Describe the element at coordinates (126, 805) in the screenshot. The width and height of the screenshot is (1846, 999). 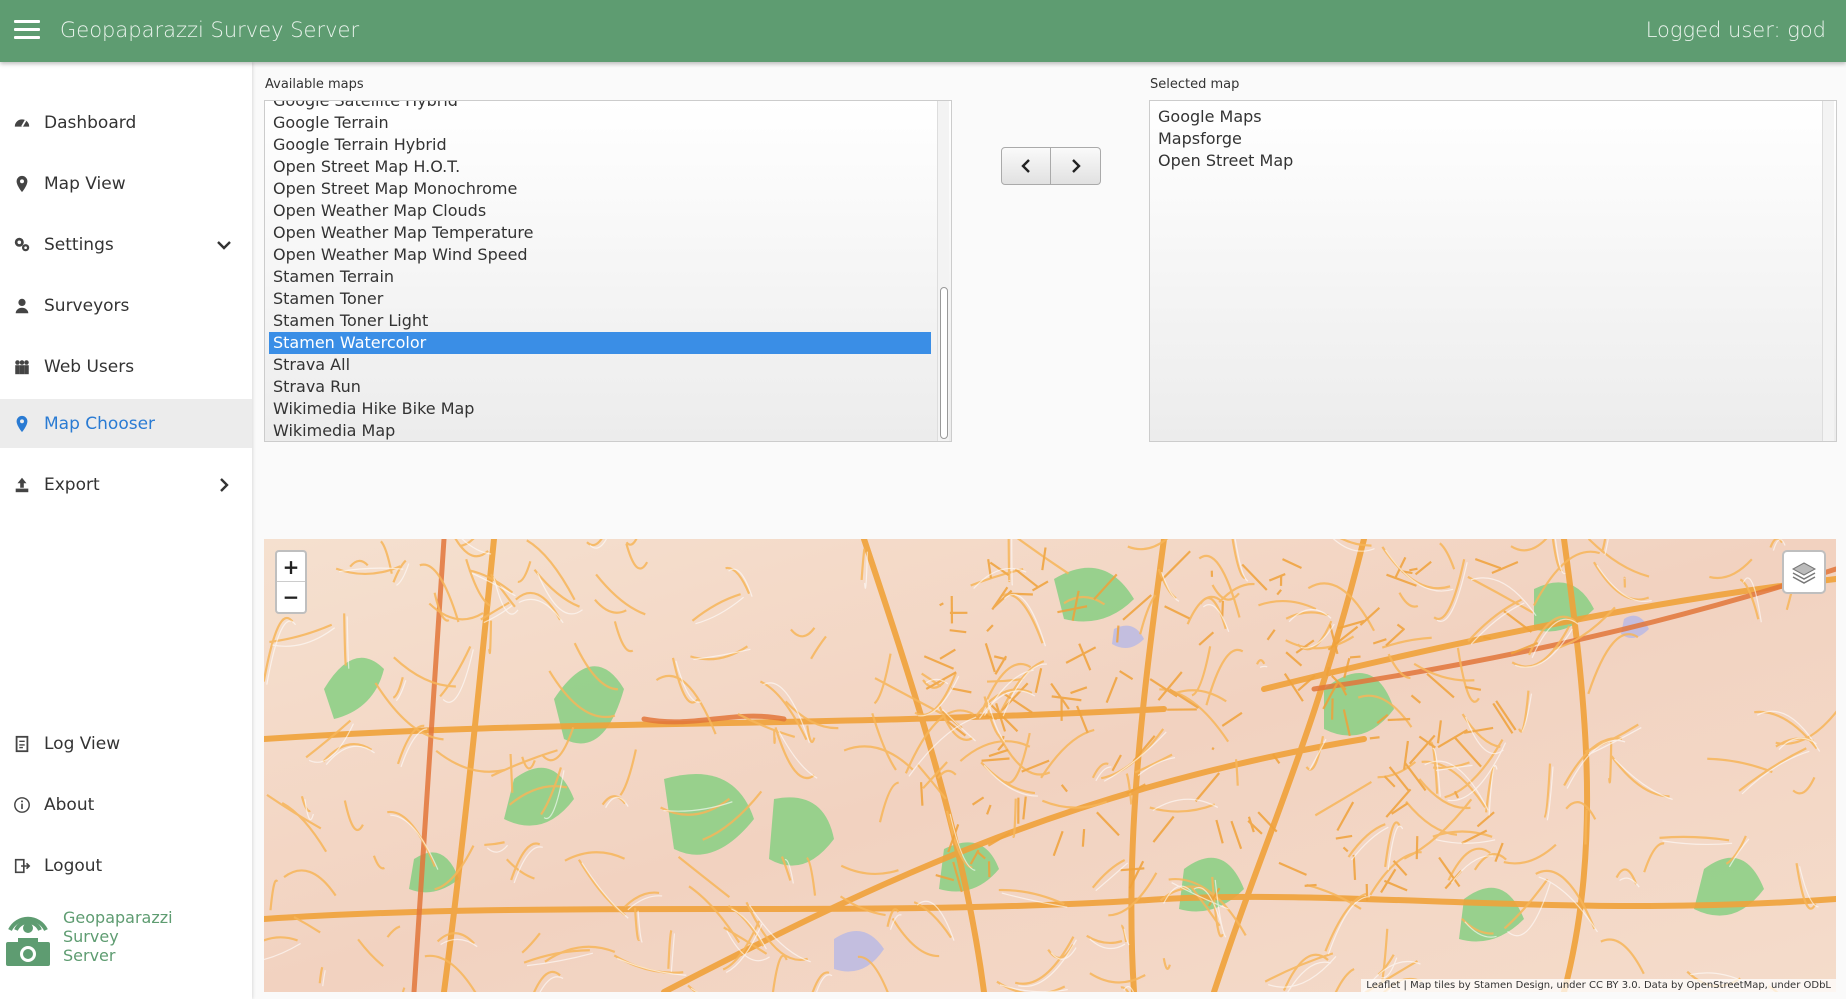
I see `sidebar-item-about: About` at that location.